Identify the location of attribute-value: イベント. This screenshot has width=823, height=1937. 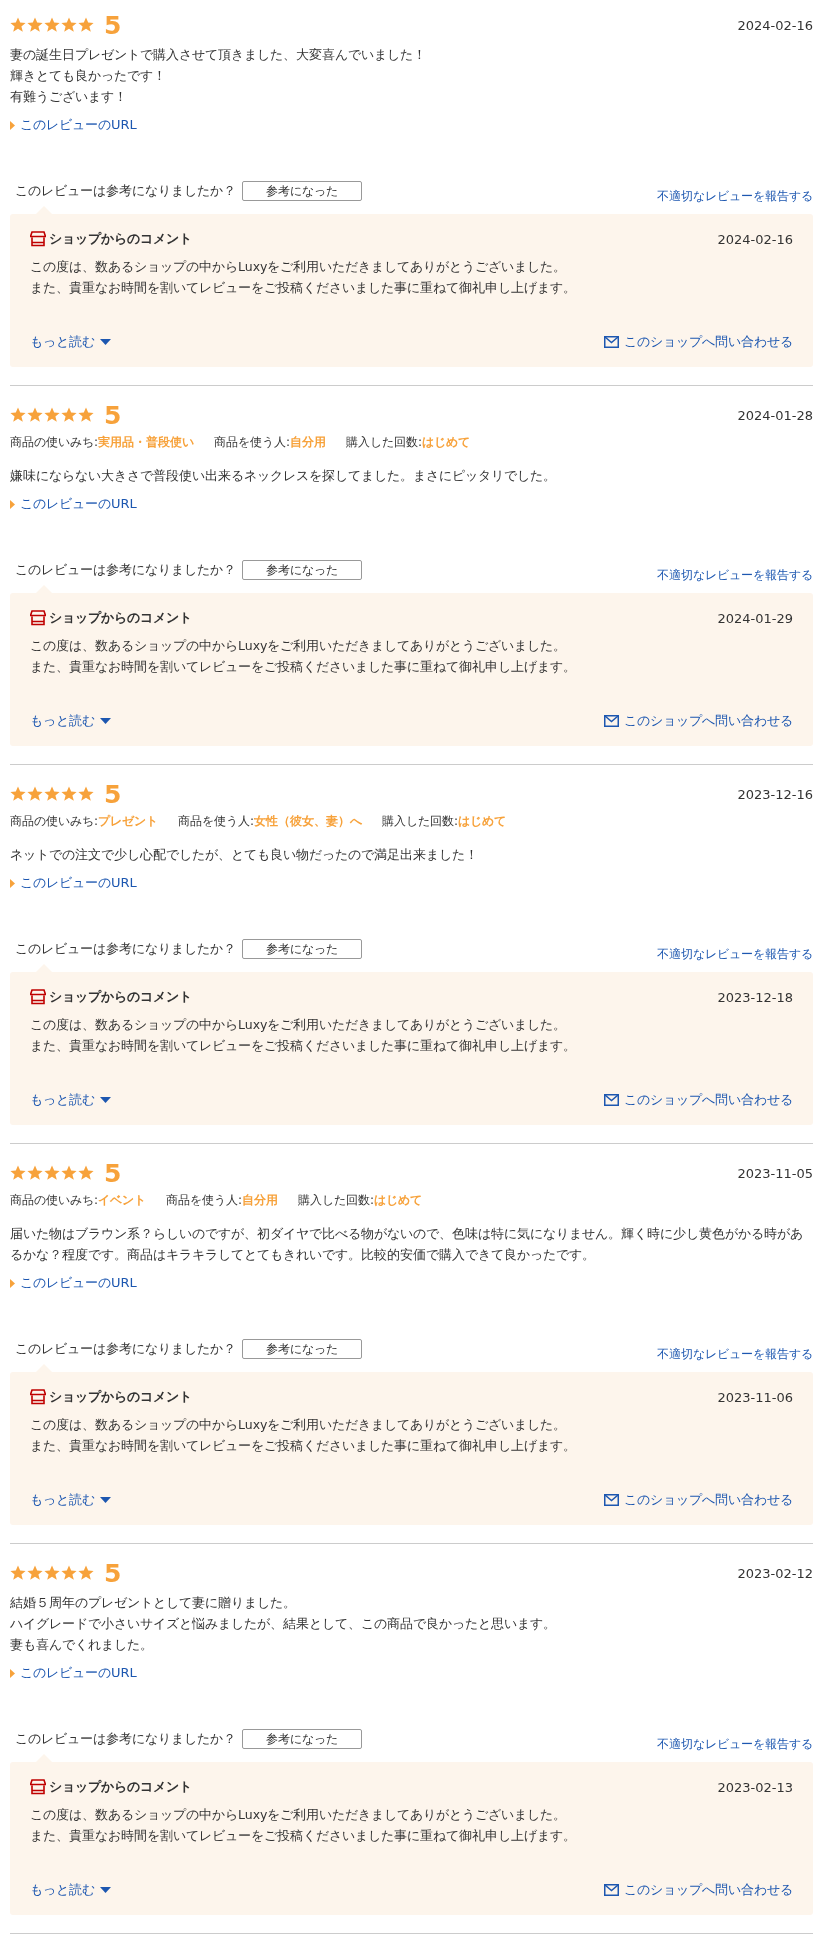
(122, 1200).